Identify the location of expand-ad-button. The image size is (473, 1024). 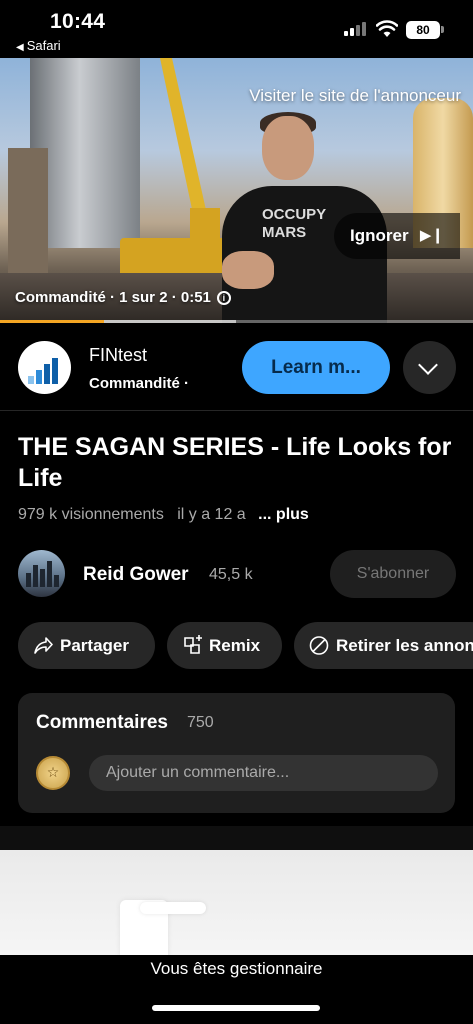
(429, 367).